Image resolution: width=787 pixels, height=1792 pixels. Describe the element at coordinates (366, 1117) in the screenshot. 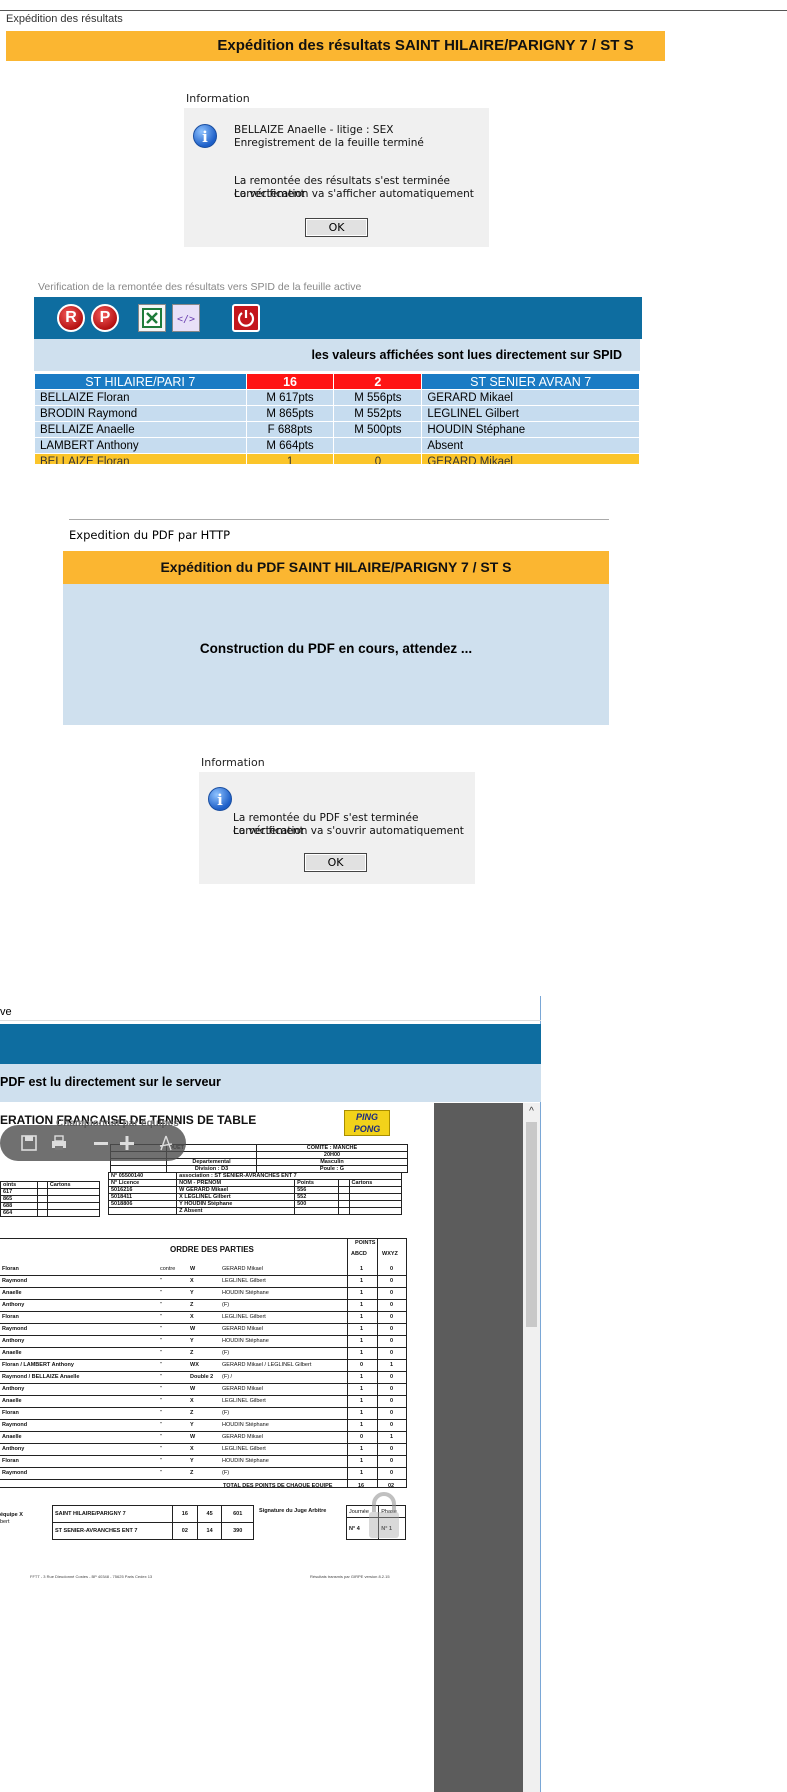

I see `logo-line-1: PING` at that location.